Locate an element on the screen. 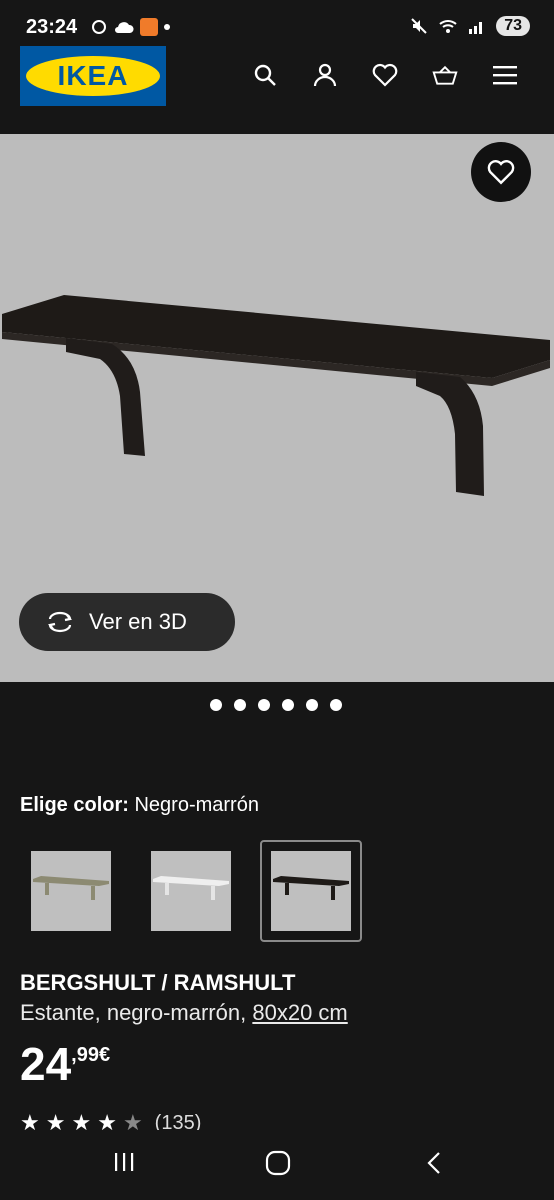 The image size is (554, 1200). mute-icon is located at coordinates (419, 26).